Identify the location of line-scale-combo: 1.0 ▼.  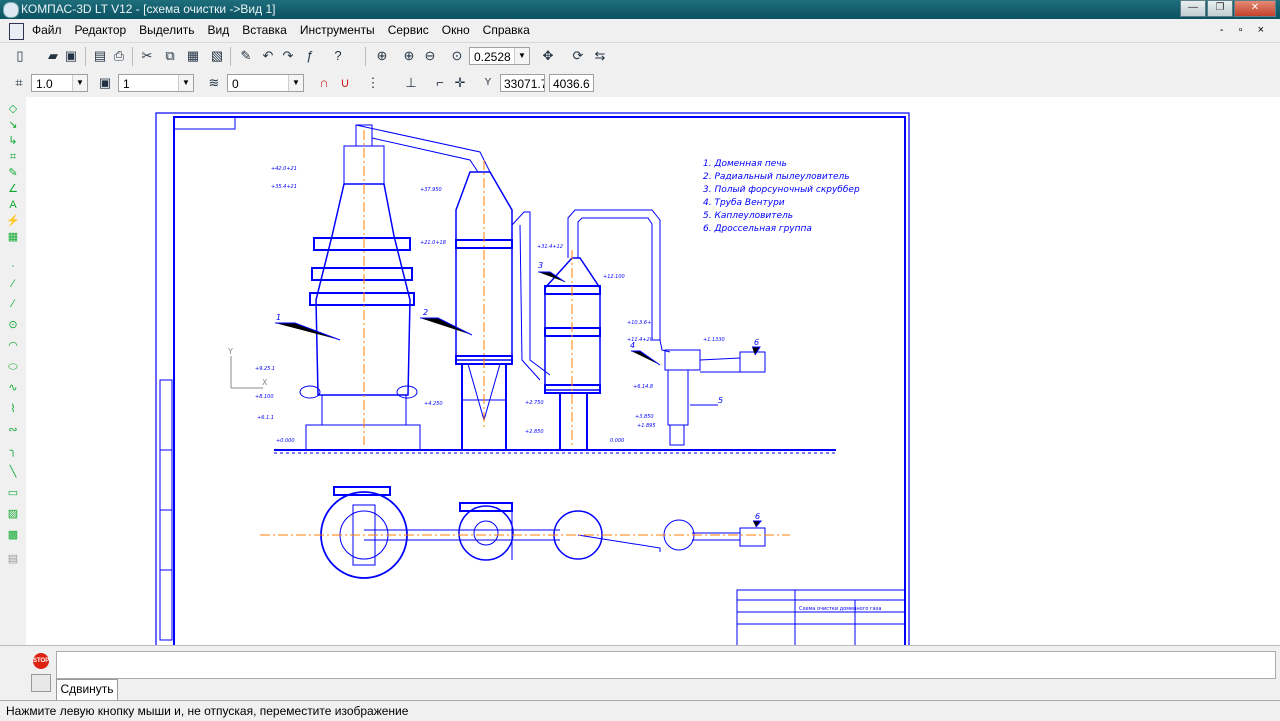
(59, 83).